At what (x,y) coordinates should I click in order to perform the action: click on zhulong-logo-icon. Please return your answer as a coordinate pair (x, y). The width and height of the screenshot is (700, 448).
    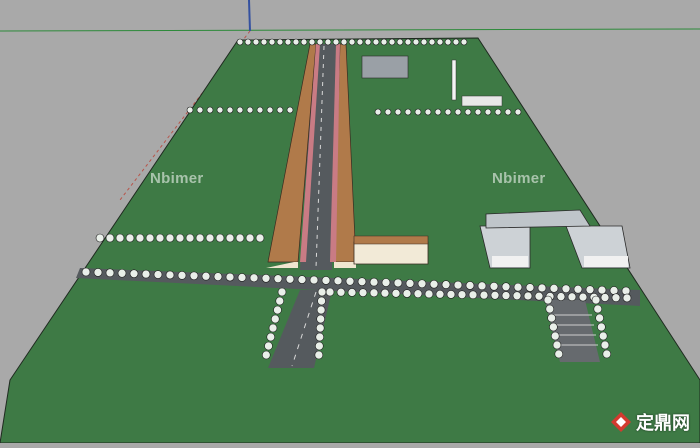
    Looking at the image, I should click on (621, 422).